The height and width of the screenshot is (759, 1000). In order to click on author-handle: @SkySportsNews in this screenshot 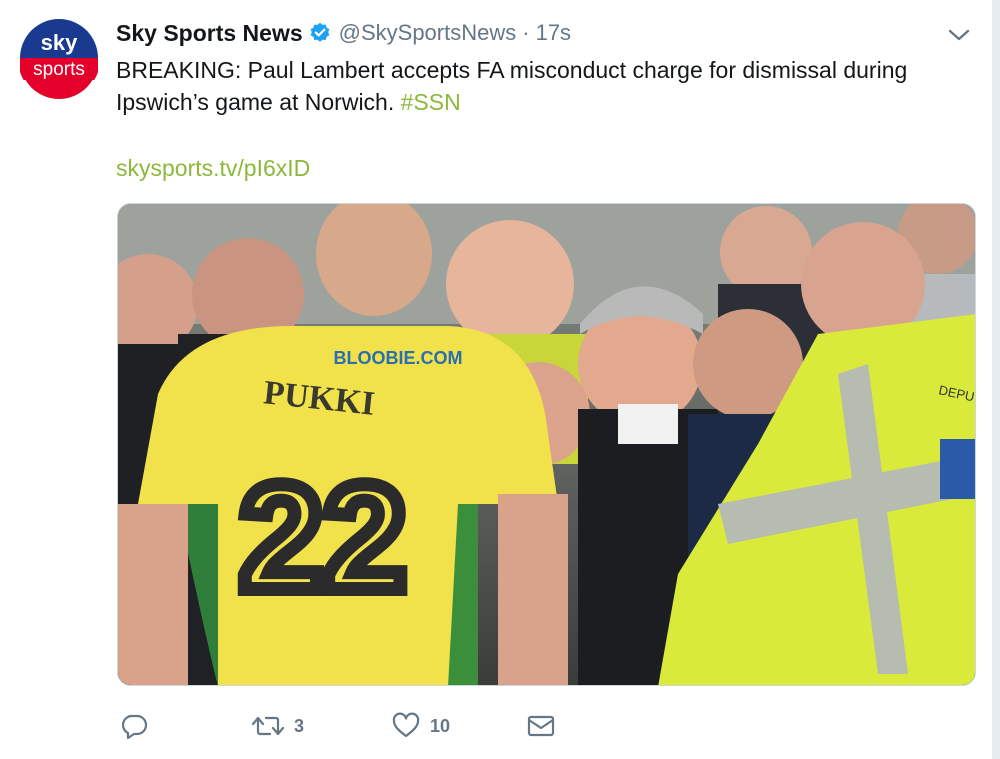, I will do `click(428, 33)`.